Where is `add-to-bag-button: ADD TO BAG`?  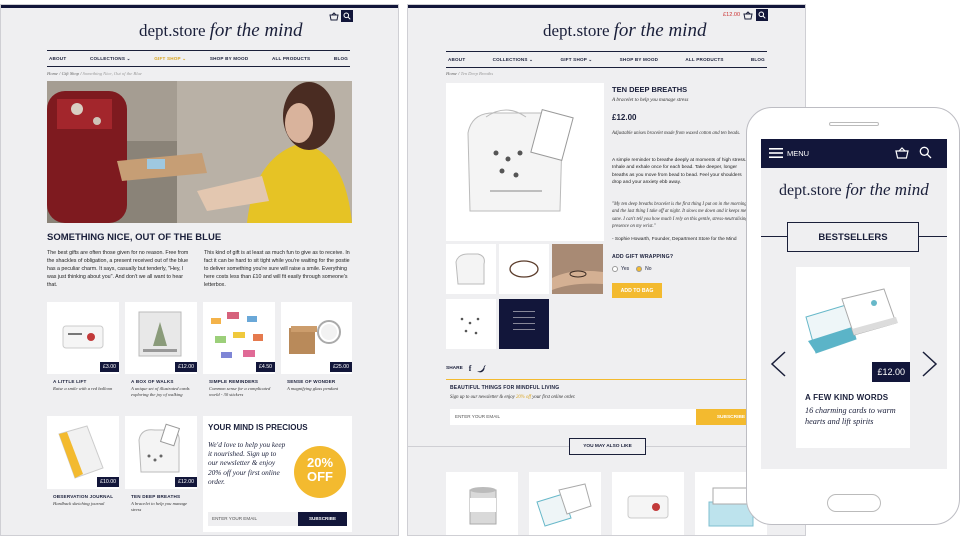
add-to-bag-button: ADD TO BAG is located at coordinates (637, 290).